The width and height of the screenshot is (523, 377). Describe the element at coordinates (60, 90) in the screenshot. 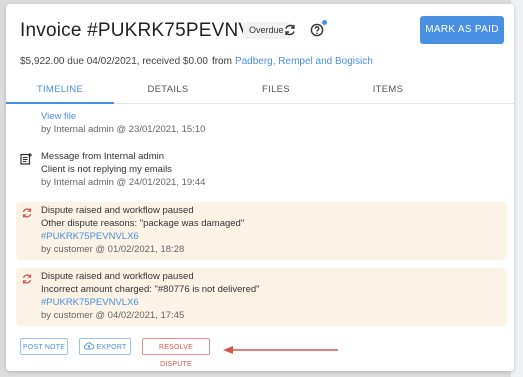

I see `tab-timeline: TIMELINE` at that location.